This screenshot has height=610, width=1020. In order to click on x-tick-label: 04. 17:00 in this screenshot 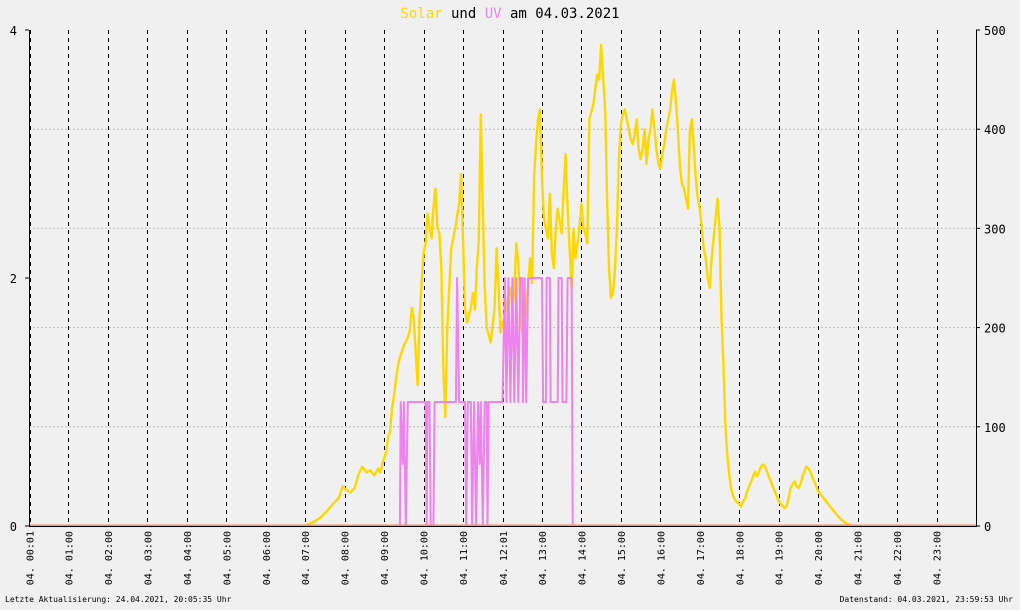, I will do `click(701, 558)`.